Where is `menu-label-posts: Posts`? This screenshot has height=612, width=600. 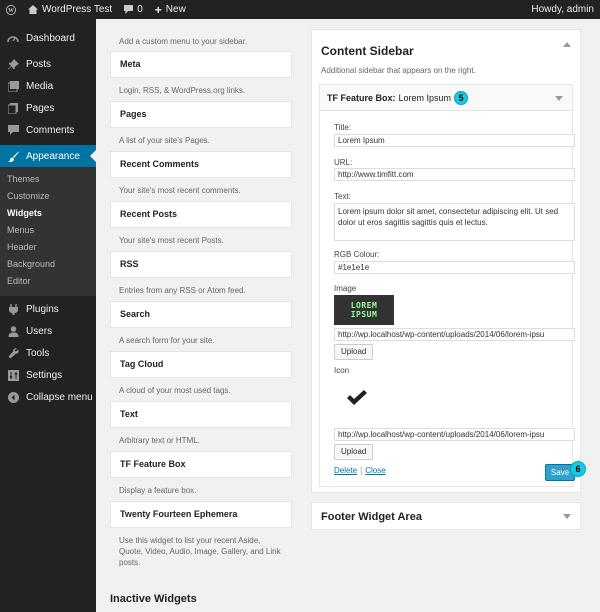 menu-label-posts: Posts is located at coordinates (39, 64).